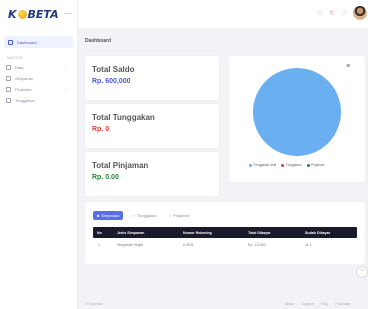 The width and height of the screenshot is (368, 309). Describe the element at coordinates (8, 78) in the screenshot. I see `wallet-icon` at that location.